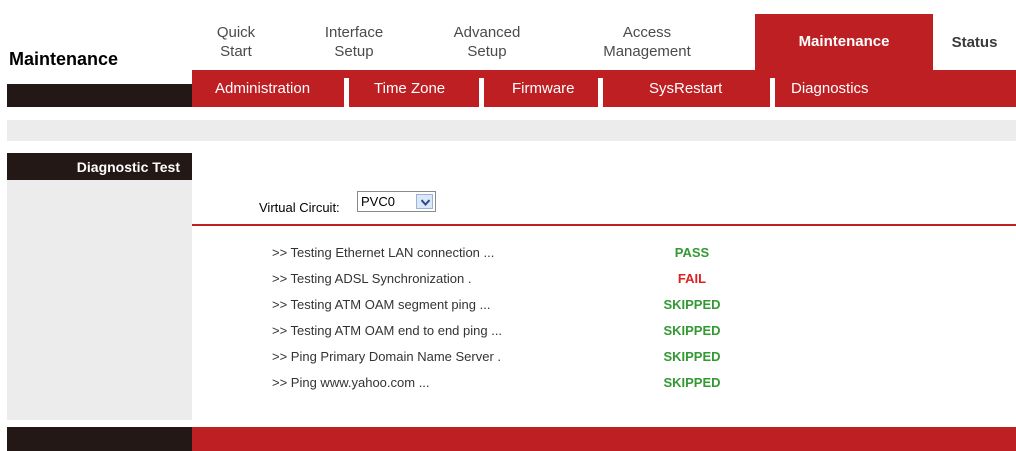  Describe the element at coordinates (692, 278) in the screenshot. I see `test-result-text: FAIL` at that location.